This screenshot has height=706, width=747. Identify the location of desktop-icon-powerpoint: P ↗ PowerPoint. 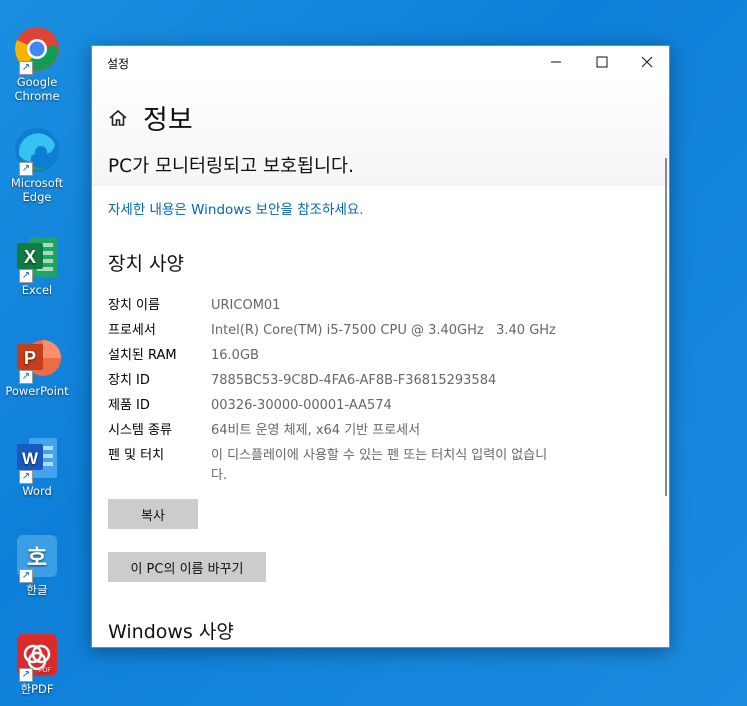
(37, 366).